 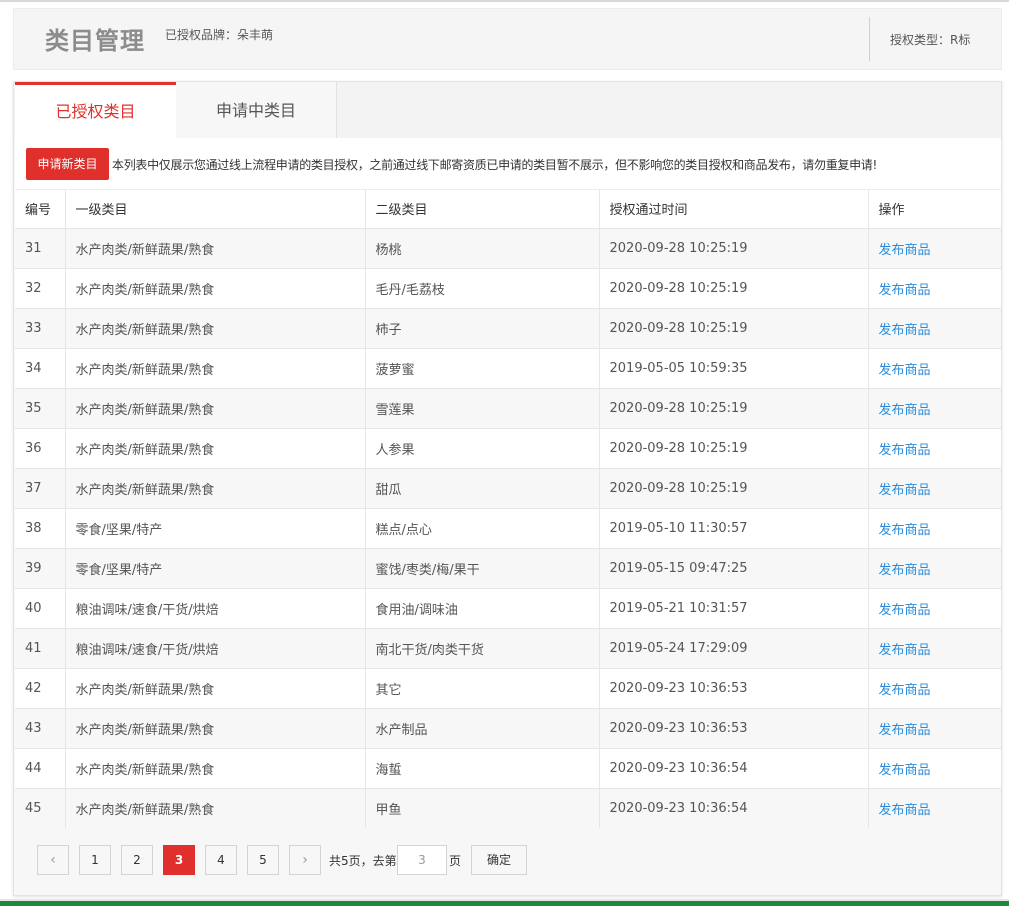 I want to click on page-title: 类目管理, so click(x=95, y=41).